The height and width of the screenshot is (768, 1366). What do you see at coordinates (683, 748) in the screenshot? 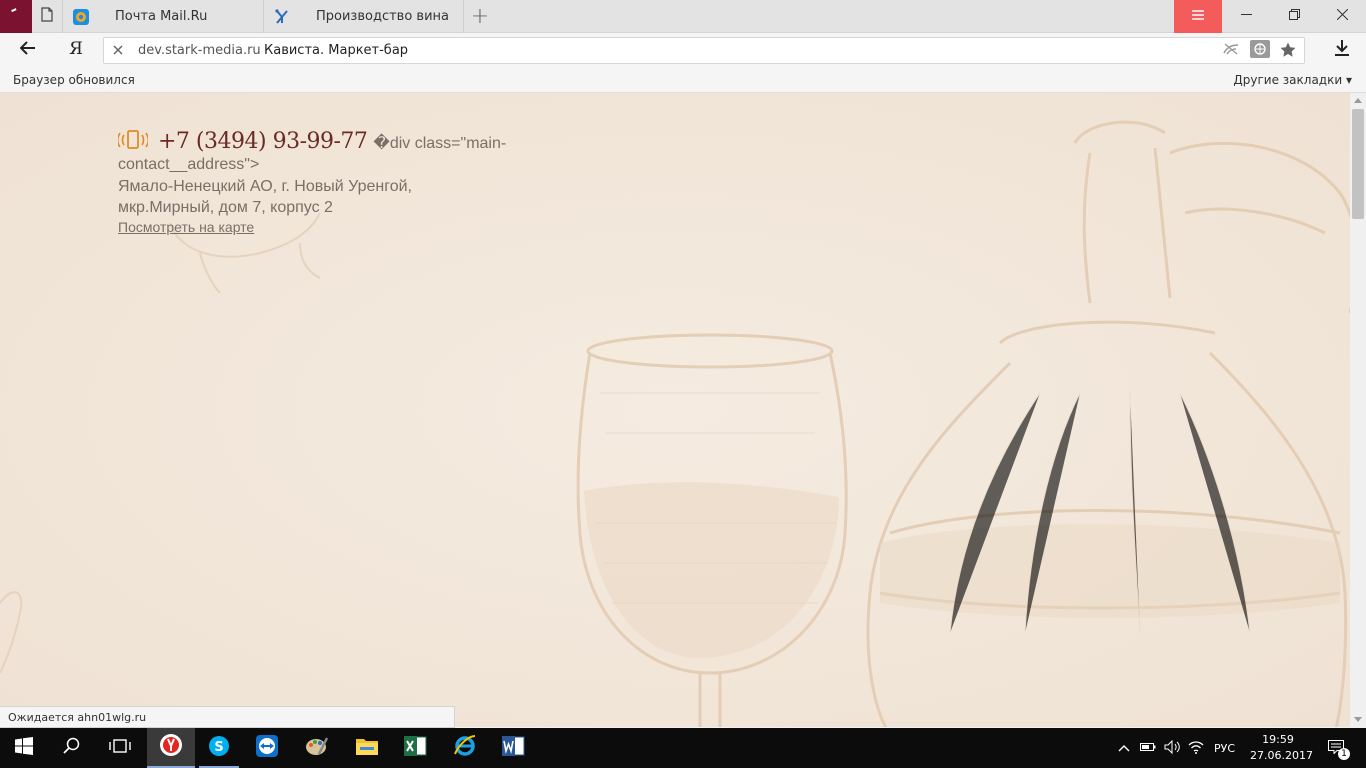
I see `windows-taskbar: S РУС 19:59 27.06.2017 1` at bounding box center [683, 748].